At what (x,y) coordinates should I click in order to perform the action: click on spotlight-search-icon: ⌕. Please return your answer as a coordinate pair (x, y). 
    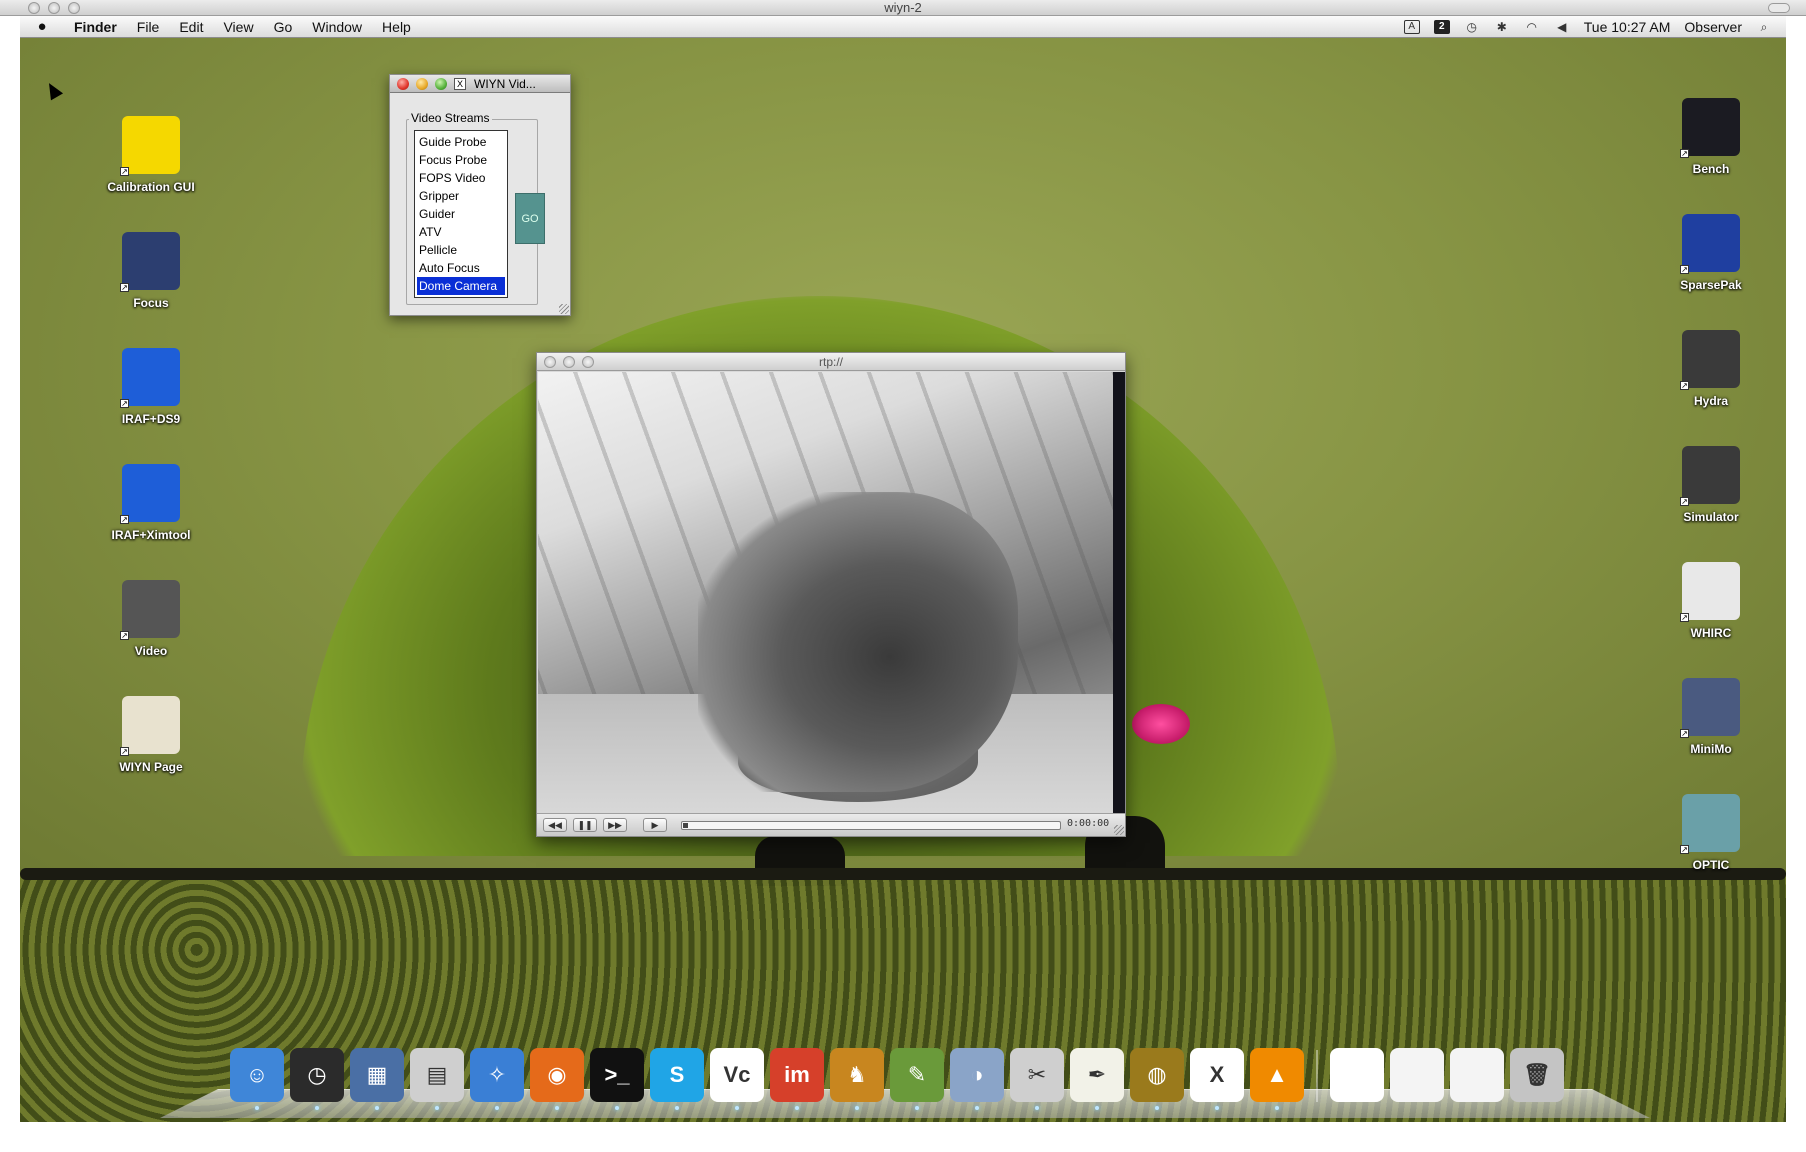
    Looking at the image, I should click on (1764, 27).